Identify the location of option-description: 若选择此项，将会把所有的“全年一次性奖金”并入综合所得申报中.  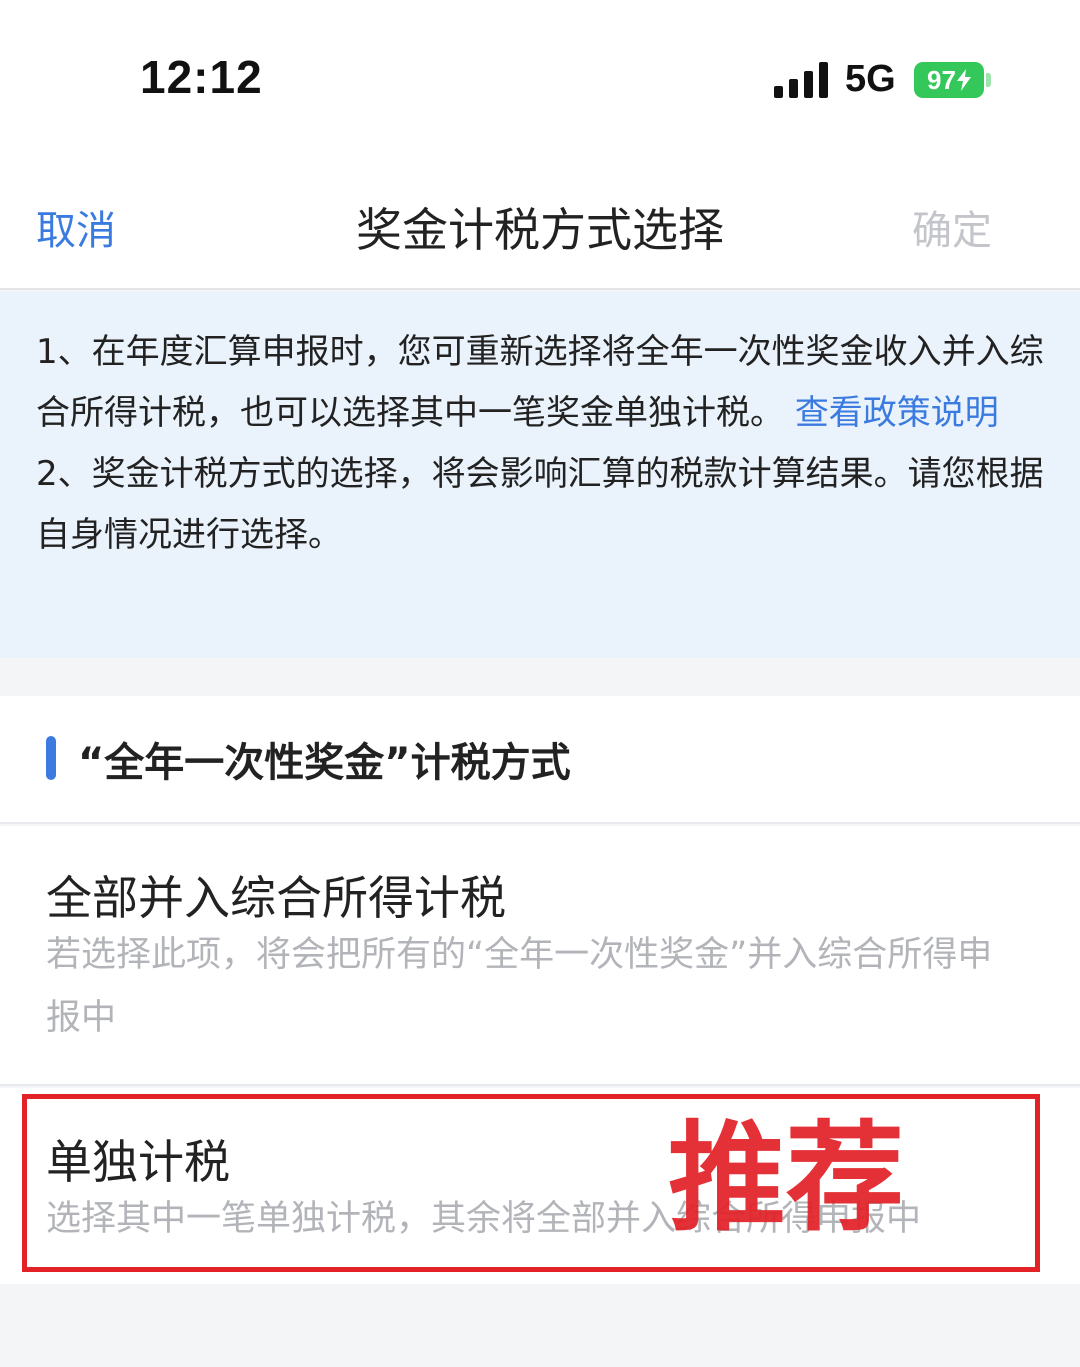
(519, 986).